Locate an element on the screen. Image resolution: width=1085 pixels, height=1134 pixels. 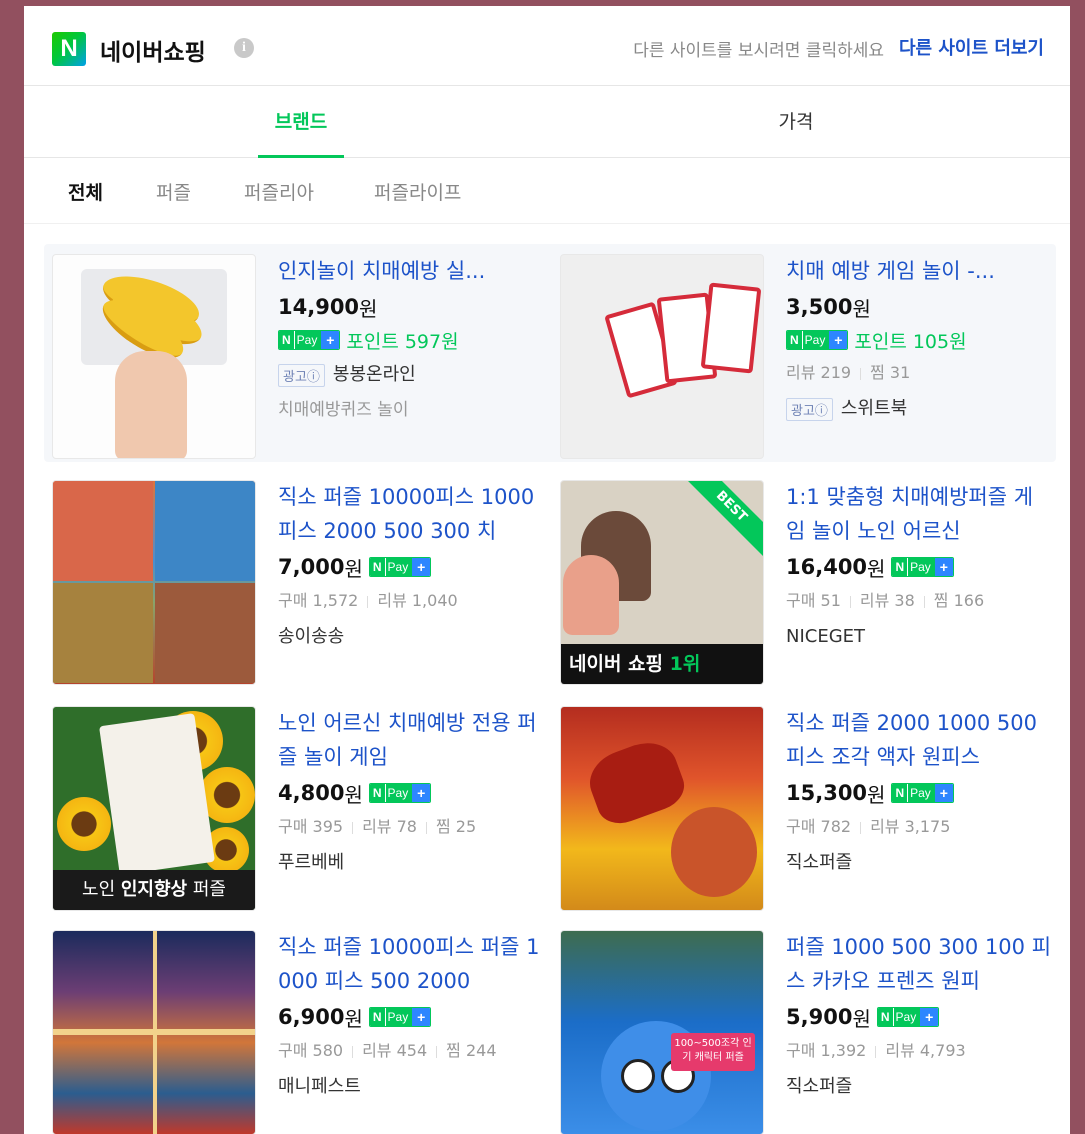
info-icon: i is located at coordinates (244, 48).